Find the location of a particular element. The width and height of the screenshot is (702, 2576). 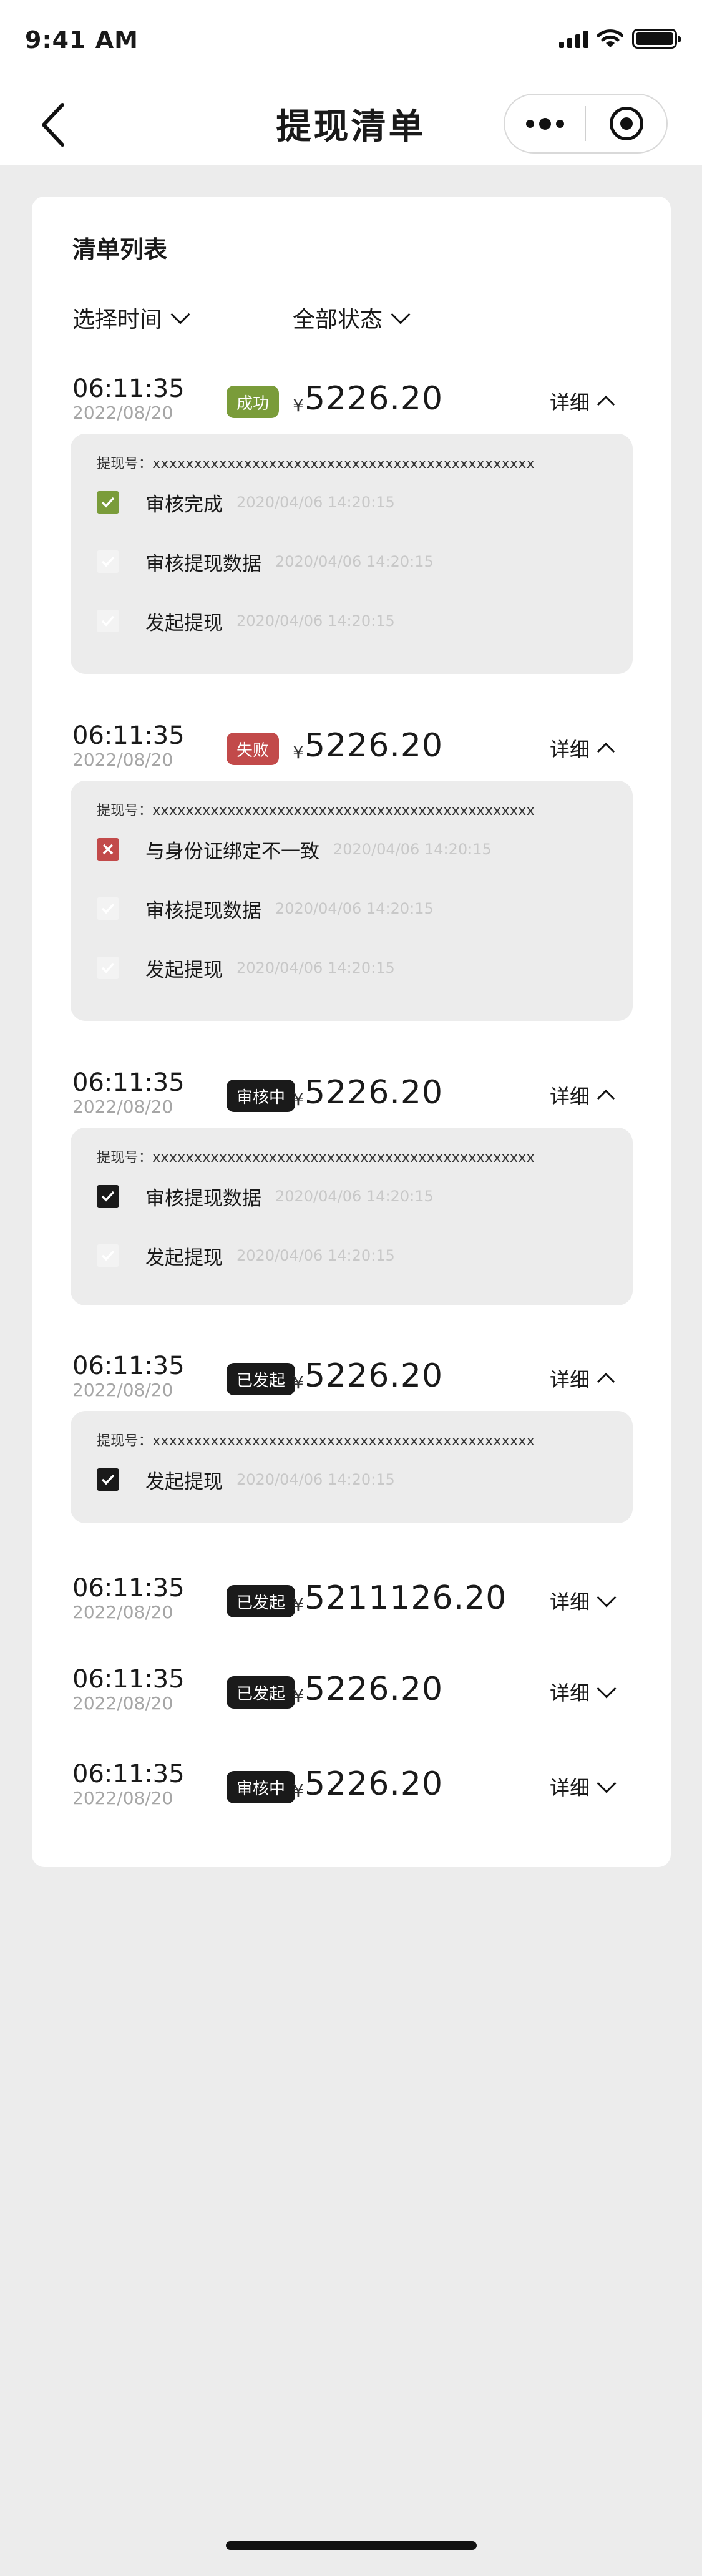

miniprogram-capsule is located at coordinates (586, 124).